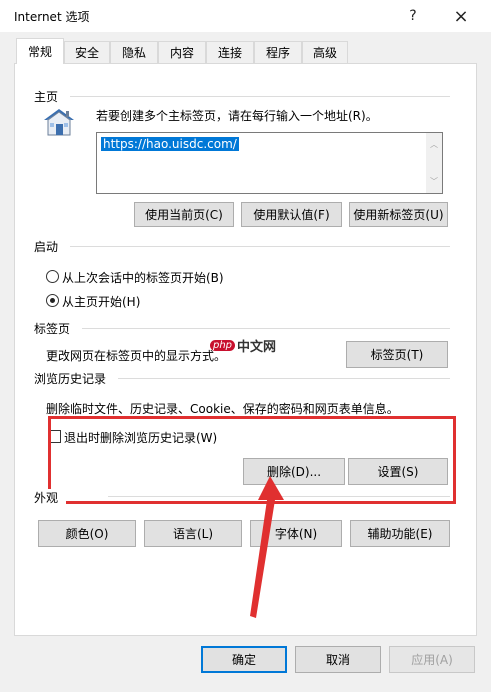  What do you see at coordinates (245, 16) in the screenshot?
I see `title-bar: Internet 选项 ? ×` at bounding box center [245, 16].